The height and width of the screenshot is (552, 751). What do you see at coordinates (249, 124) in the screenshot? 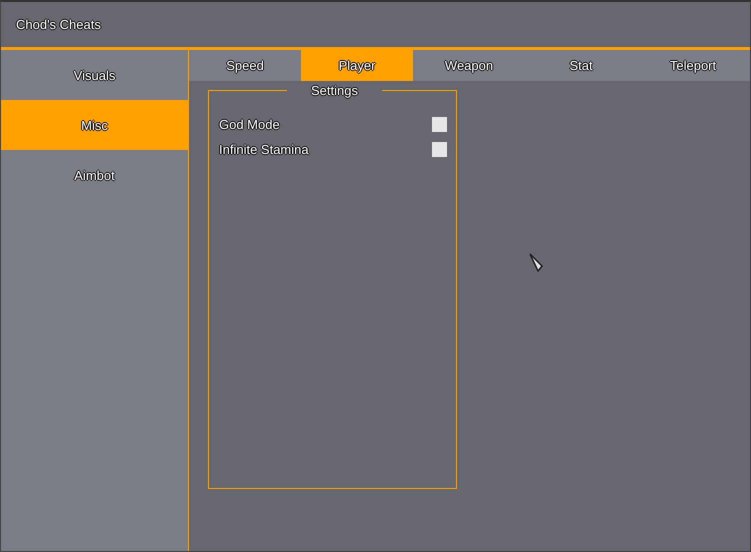
I see `option-label: God Mode` at bounding box center [249, 124].